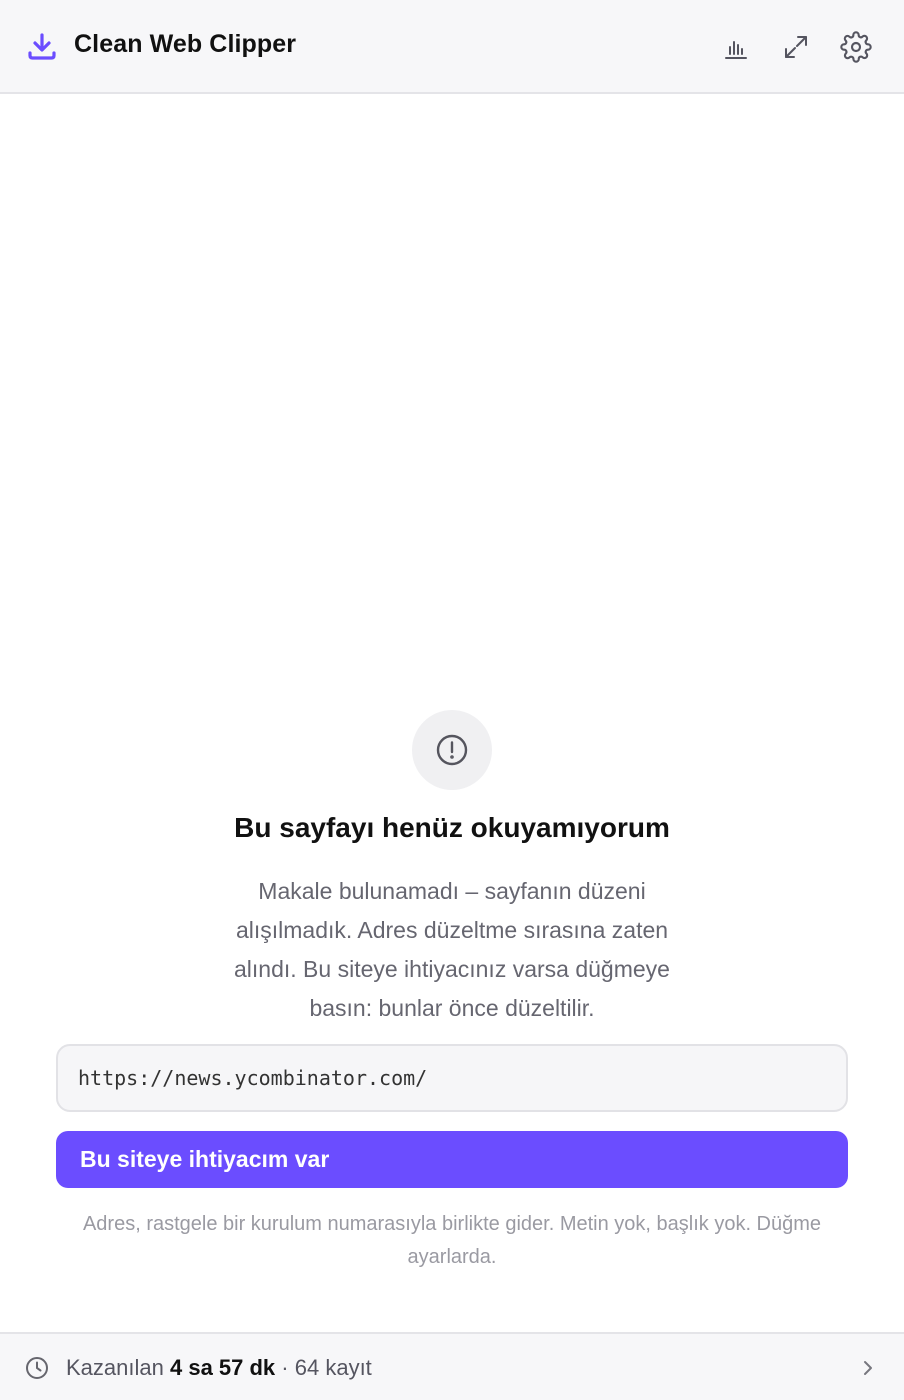  What do you see at coordinates (185, 44) in the screenshot?
I see `app-title: Clean Web Clipper` at bounding box center [185, 44].